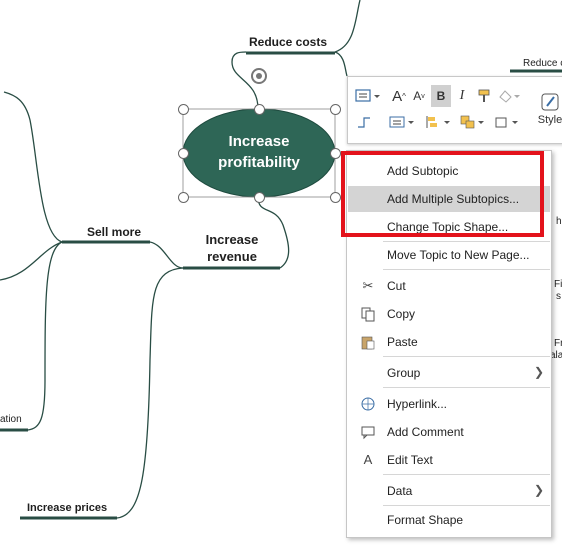  What do you see at coordinates (259, 141) in the screenshot?
I see `central-topic-line1: Increase` at bounding box center [259, 141].